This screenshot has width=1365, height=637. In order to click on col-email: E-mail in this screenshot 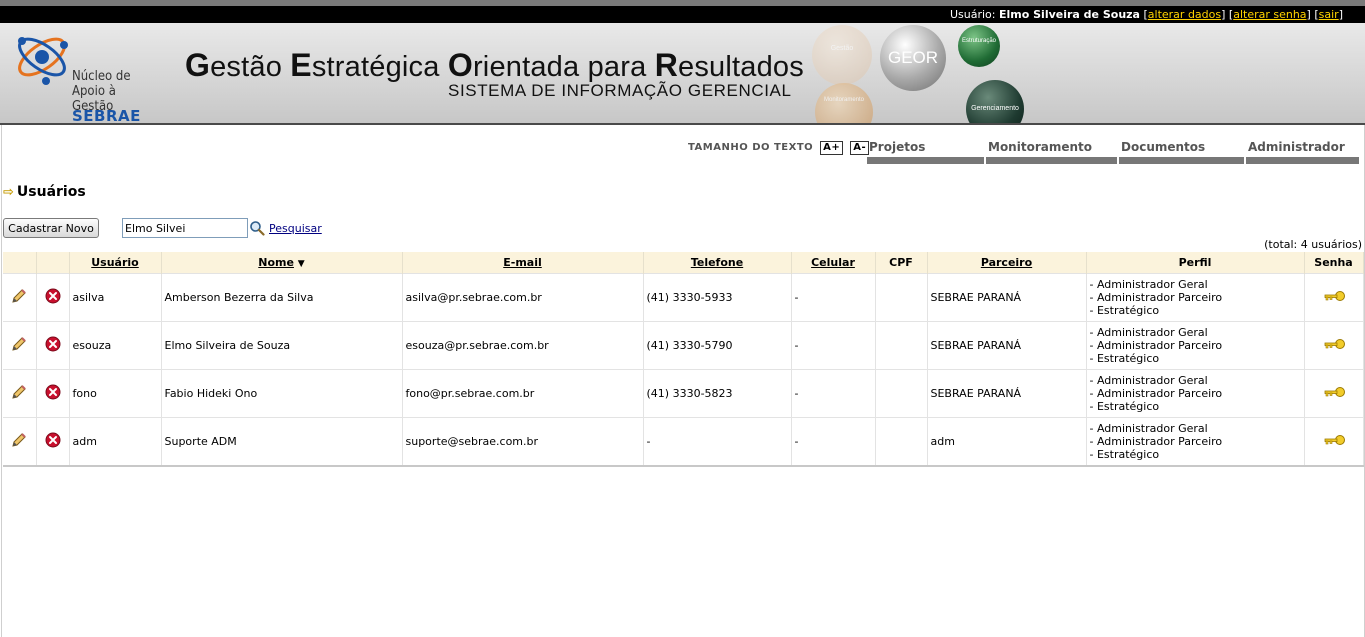, I will do `click(523, 263)`.